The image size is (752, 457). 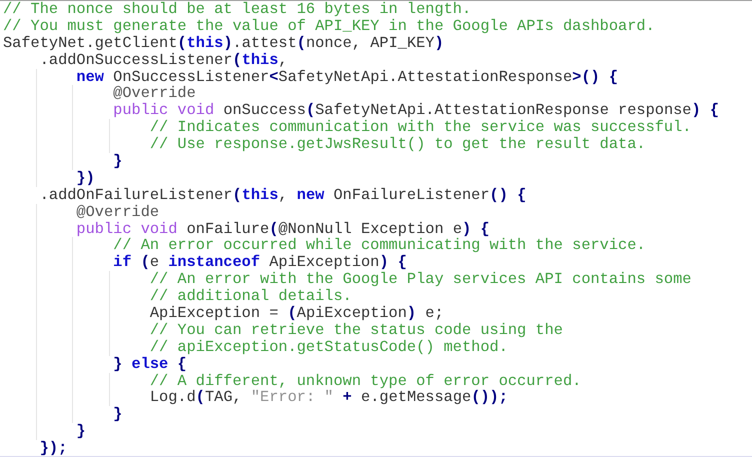 What do you see at coordinates (237, 9) in the screenshot?
I see `code-line: // The nonce should be at least 16 bytes in length.` at bounding box center [237, 9].